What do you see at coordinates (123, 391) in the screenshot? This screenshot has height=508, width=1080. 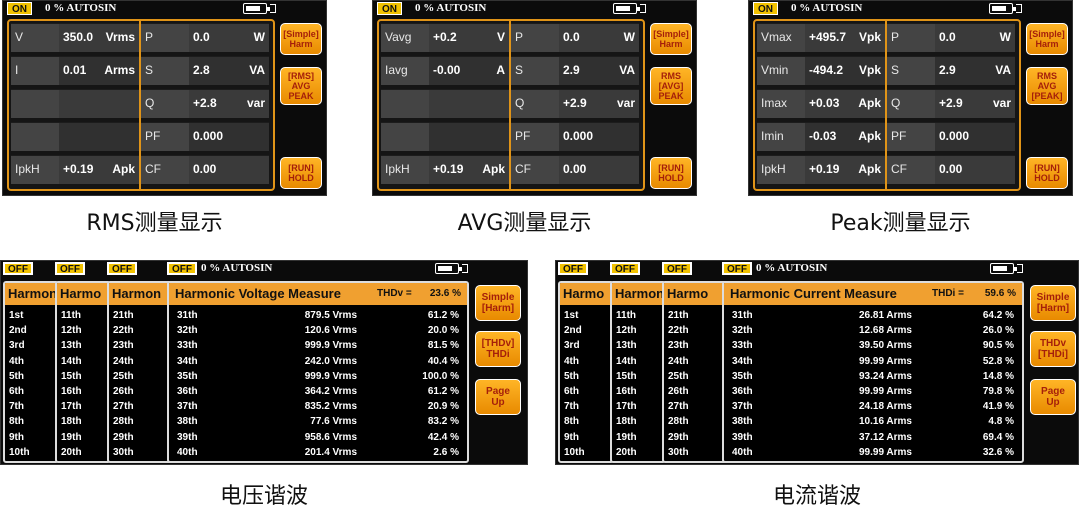 I see `harmonic-order: 26th` at bounding box center [123, 391].